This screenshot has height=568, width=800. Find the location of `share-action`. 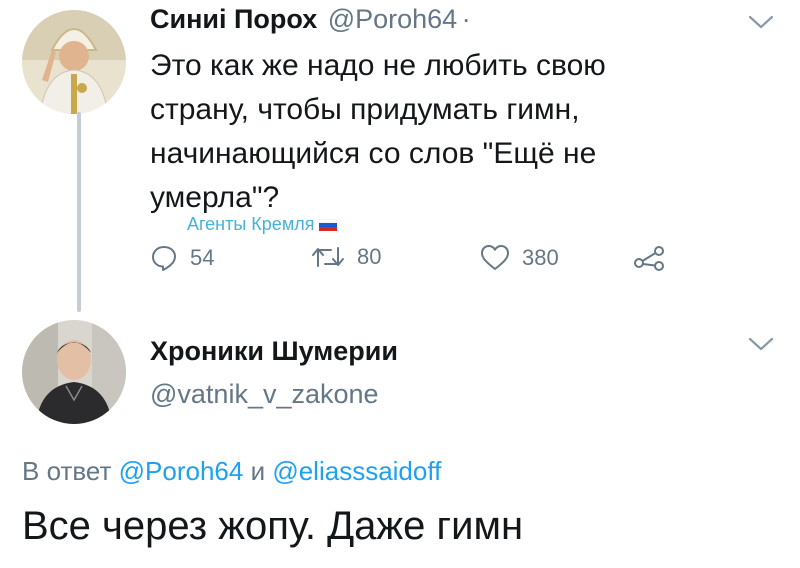

share-action is located at coordinates (649, 258).